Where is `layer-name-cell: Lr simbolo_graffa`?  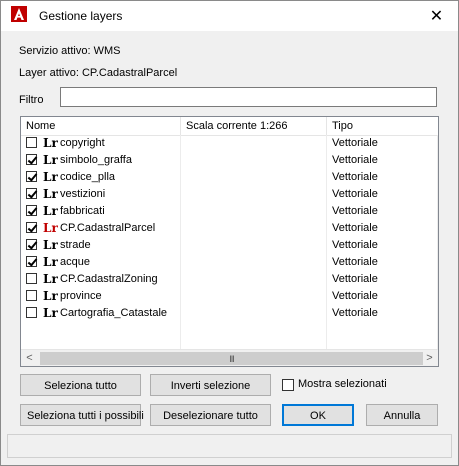 layer-name-cell: Lr simbolo_graffa is located at coordinates (101, 160).